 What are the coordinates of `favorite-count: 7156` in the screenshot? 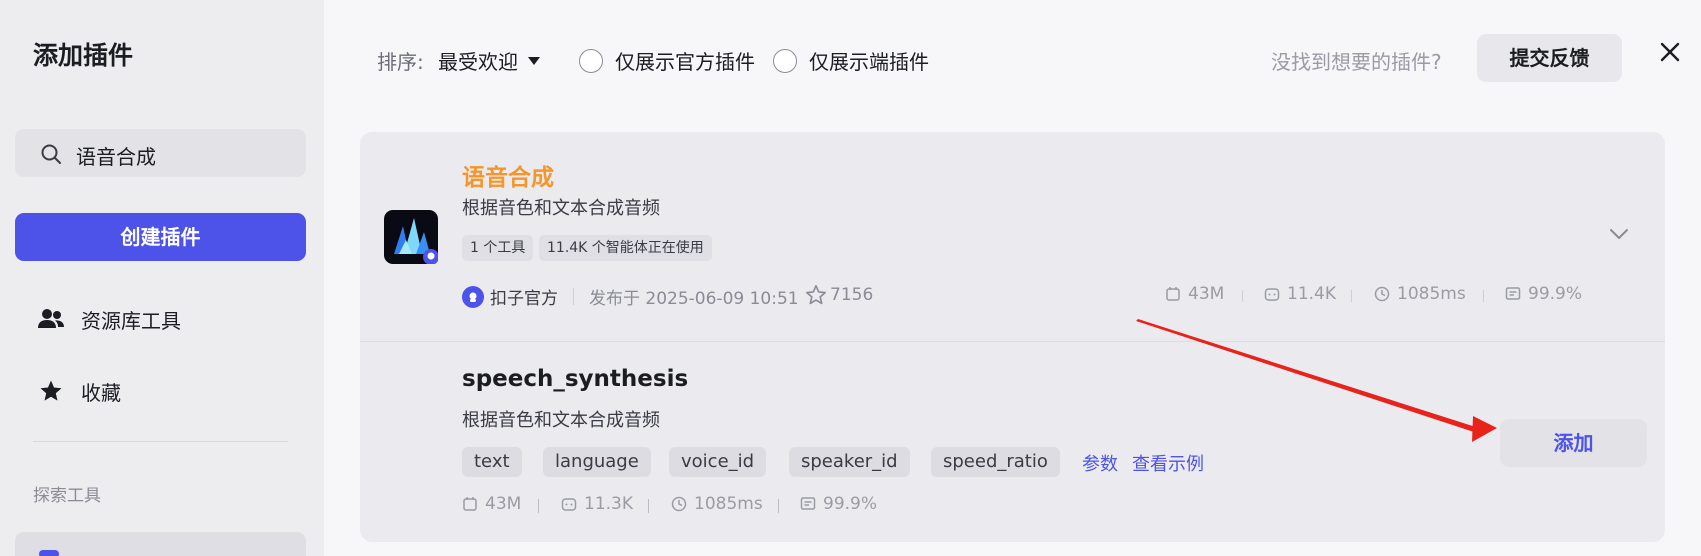 It's located at (839, 295).